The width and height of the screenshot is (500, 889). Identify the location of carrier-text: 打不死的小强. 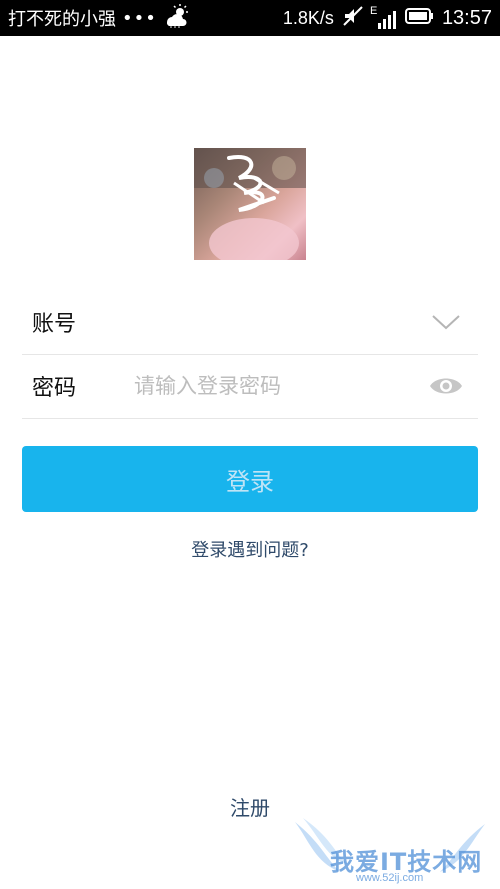
(62, 19).